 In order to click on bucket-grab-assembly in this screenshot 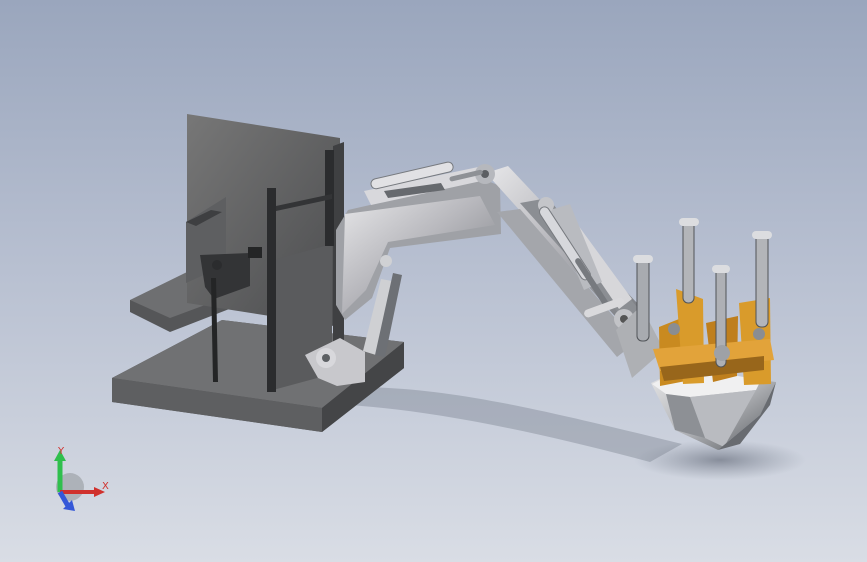, I will do `click(696, 334)`.